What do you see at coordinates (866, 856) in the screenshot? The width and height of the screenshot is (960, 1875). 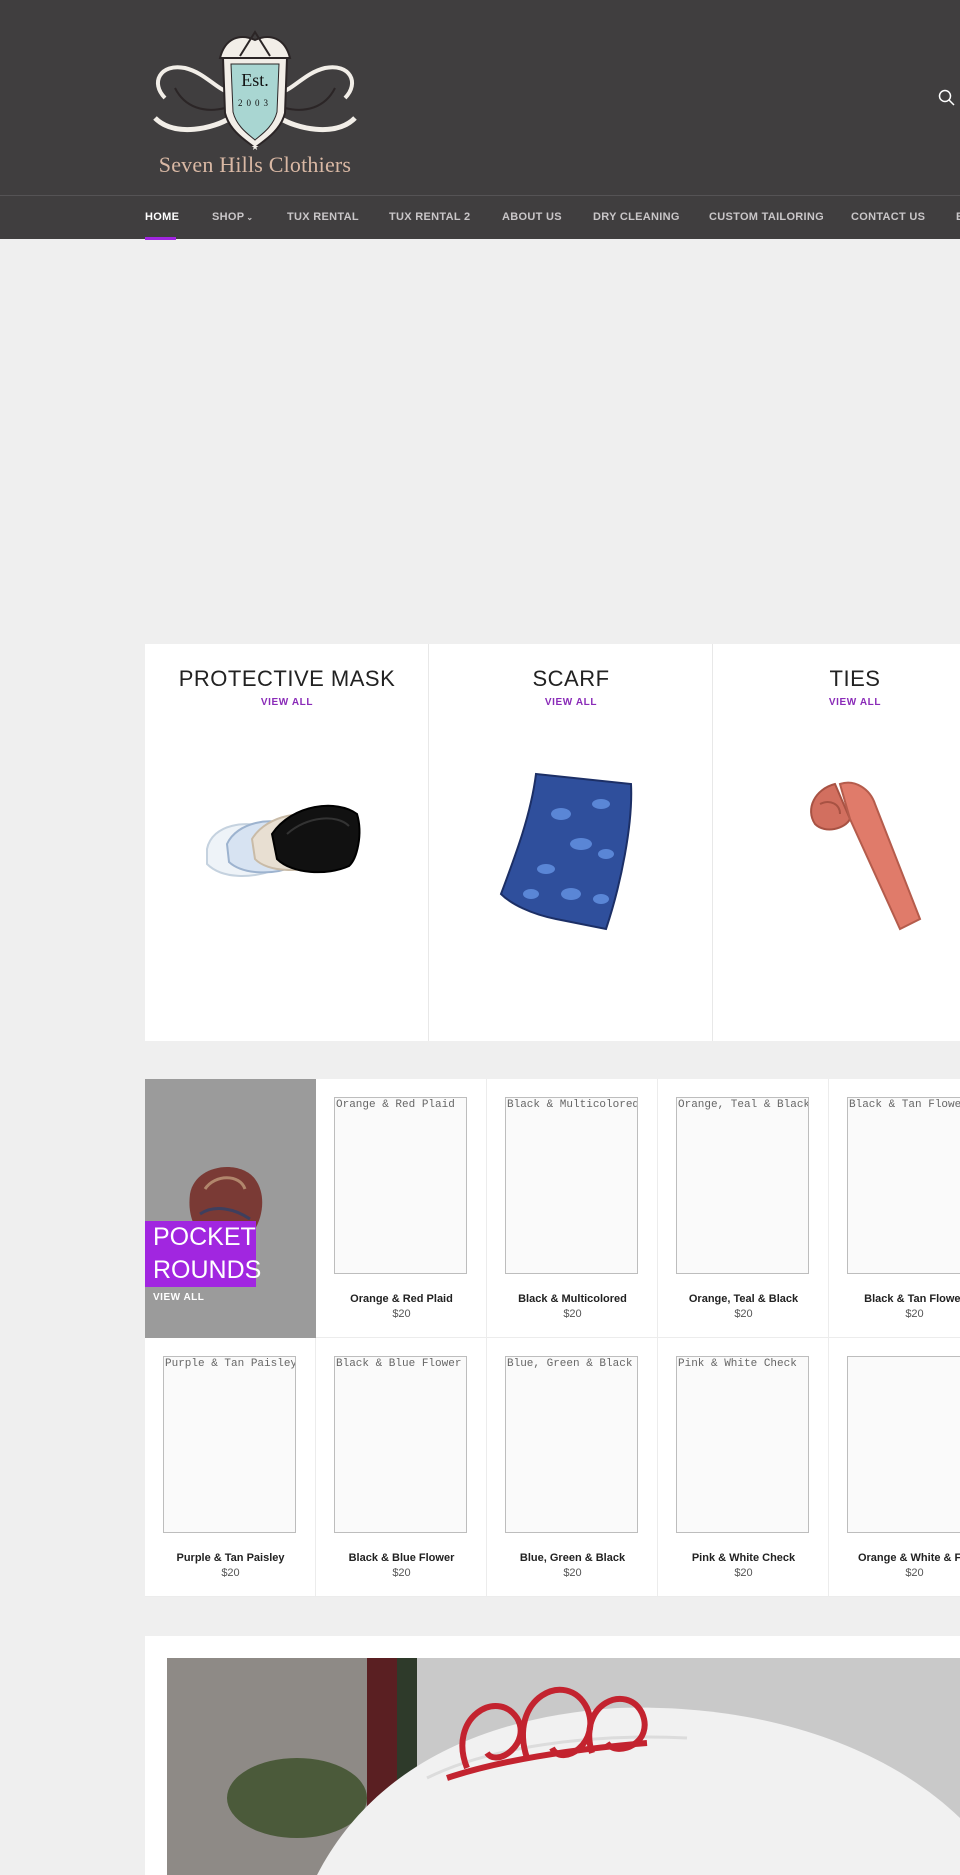 I see `tie-image` at bounding box center [866, 856].